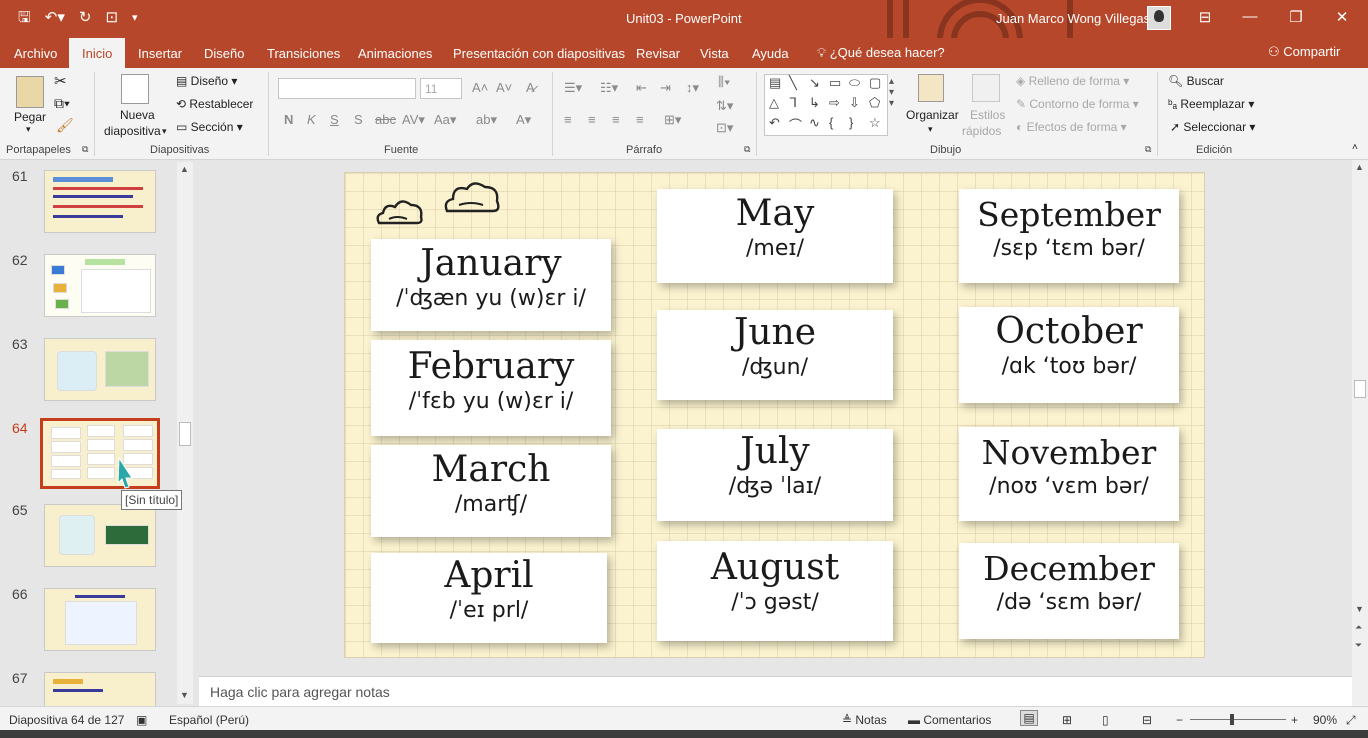  What do you see at coordinates (395, 53) in the screenshot?
I see `tab-animaciones: Animaciones` at bounding box center [395, 53].